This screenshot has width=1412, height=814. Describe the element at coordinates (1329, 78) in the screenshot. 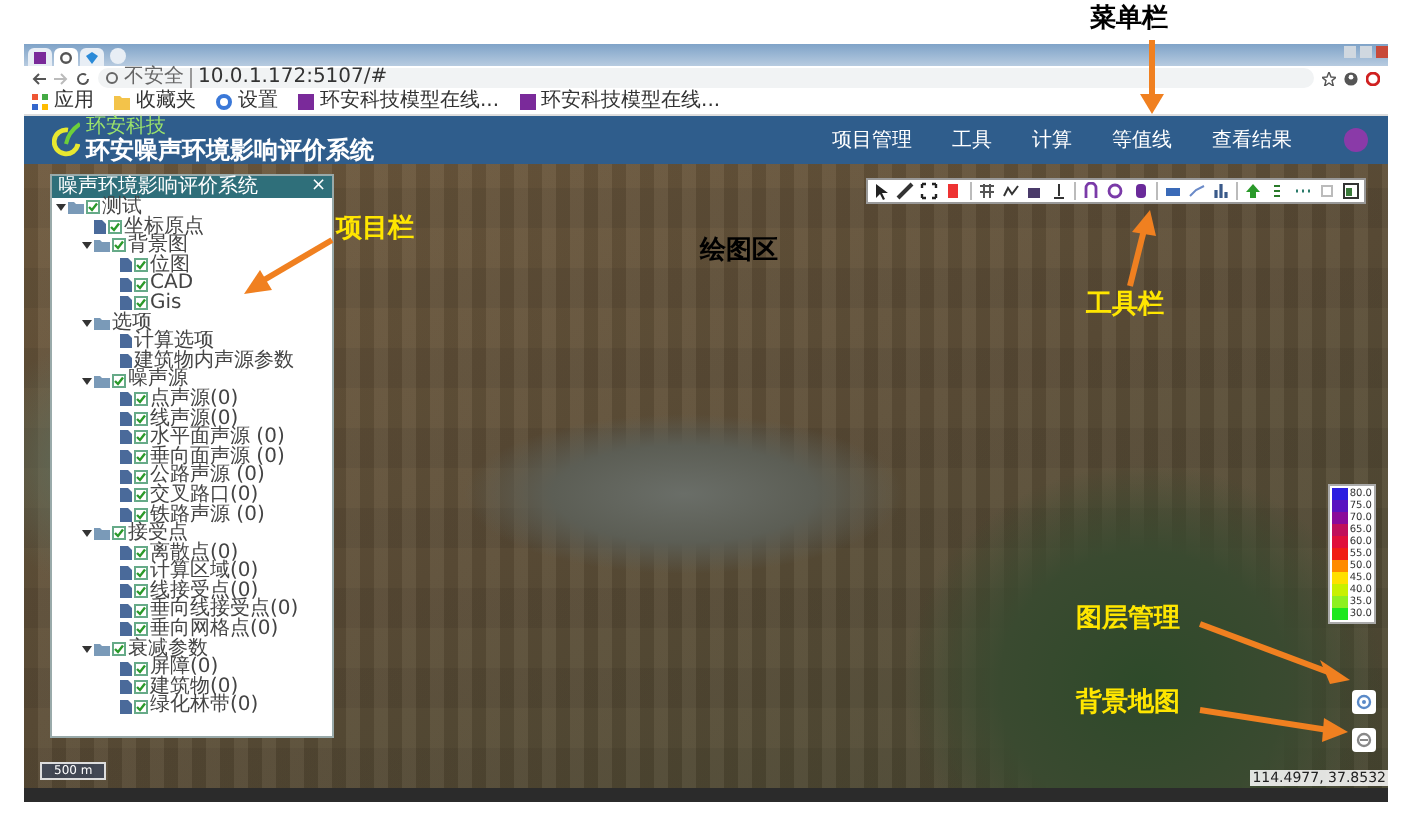

I see `star-icon` at that location.